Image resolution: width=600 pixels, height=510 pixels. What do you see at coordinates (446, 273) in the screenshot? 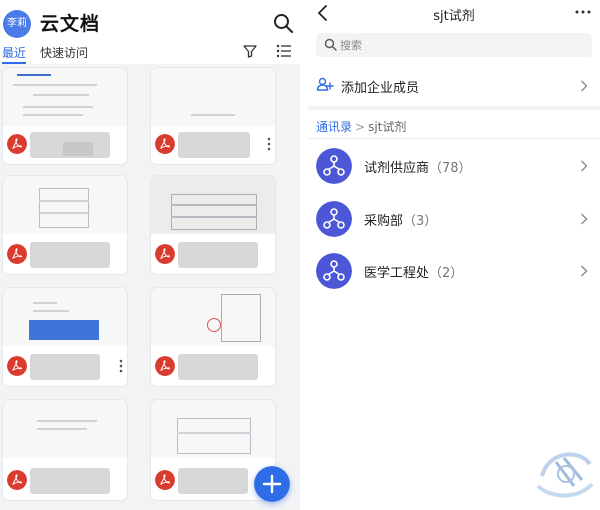
I see `department-count: （2）` at bounding box center [446, 273].